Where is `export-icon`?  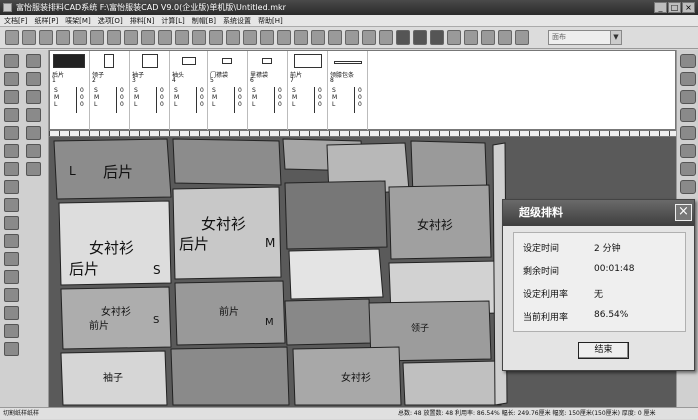
export-icon is located at coordinates (505, 37).